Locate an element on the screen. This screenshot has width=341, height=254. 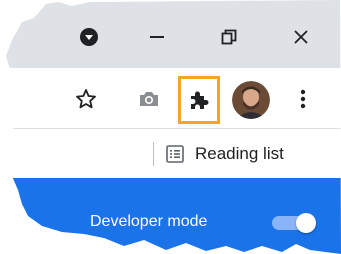
restore-icon is located at coordinates (229, 37).